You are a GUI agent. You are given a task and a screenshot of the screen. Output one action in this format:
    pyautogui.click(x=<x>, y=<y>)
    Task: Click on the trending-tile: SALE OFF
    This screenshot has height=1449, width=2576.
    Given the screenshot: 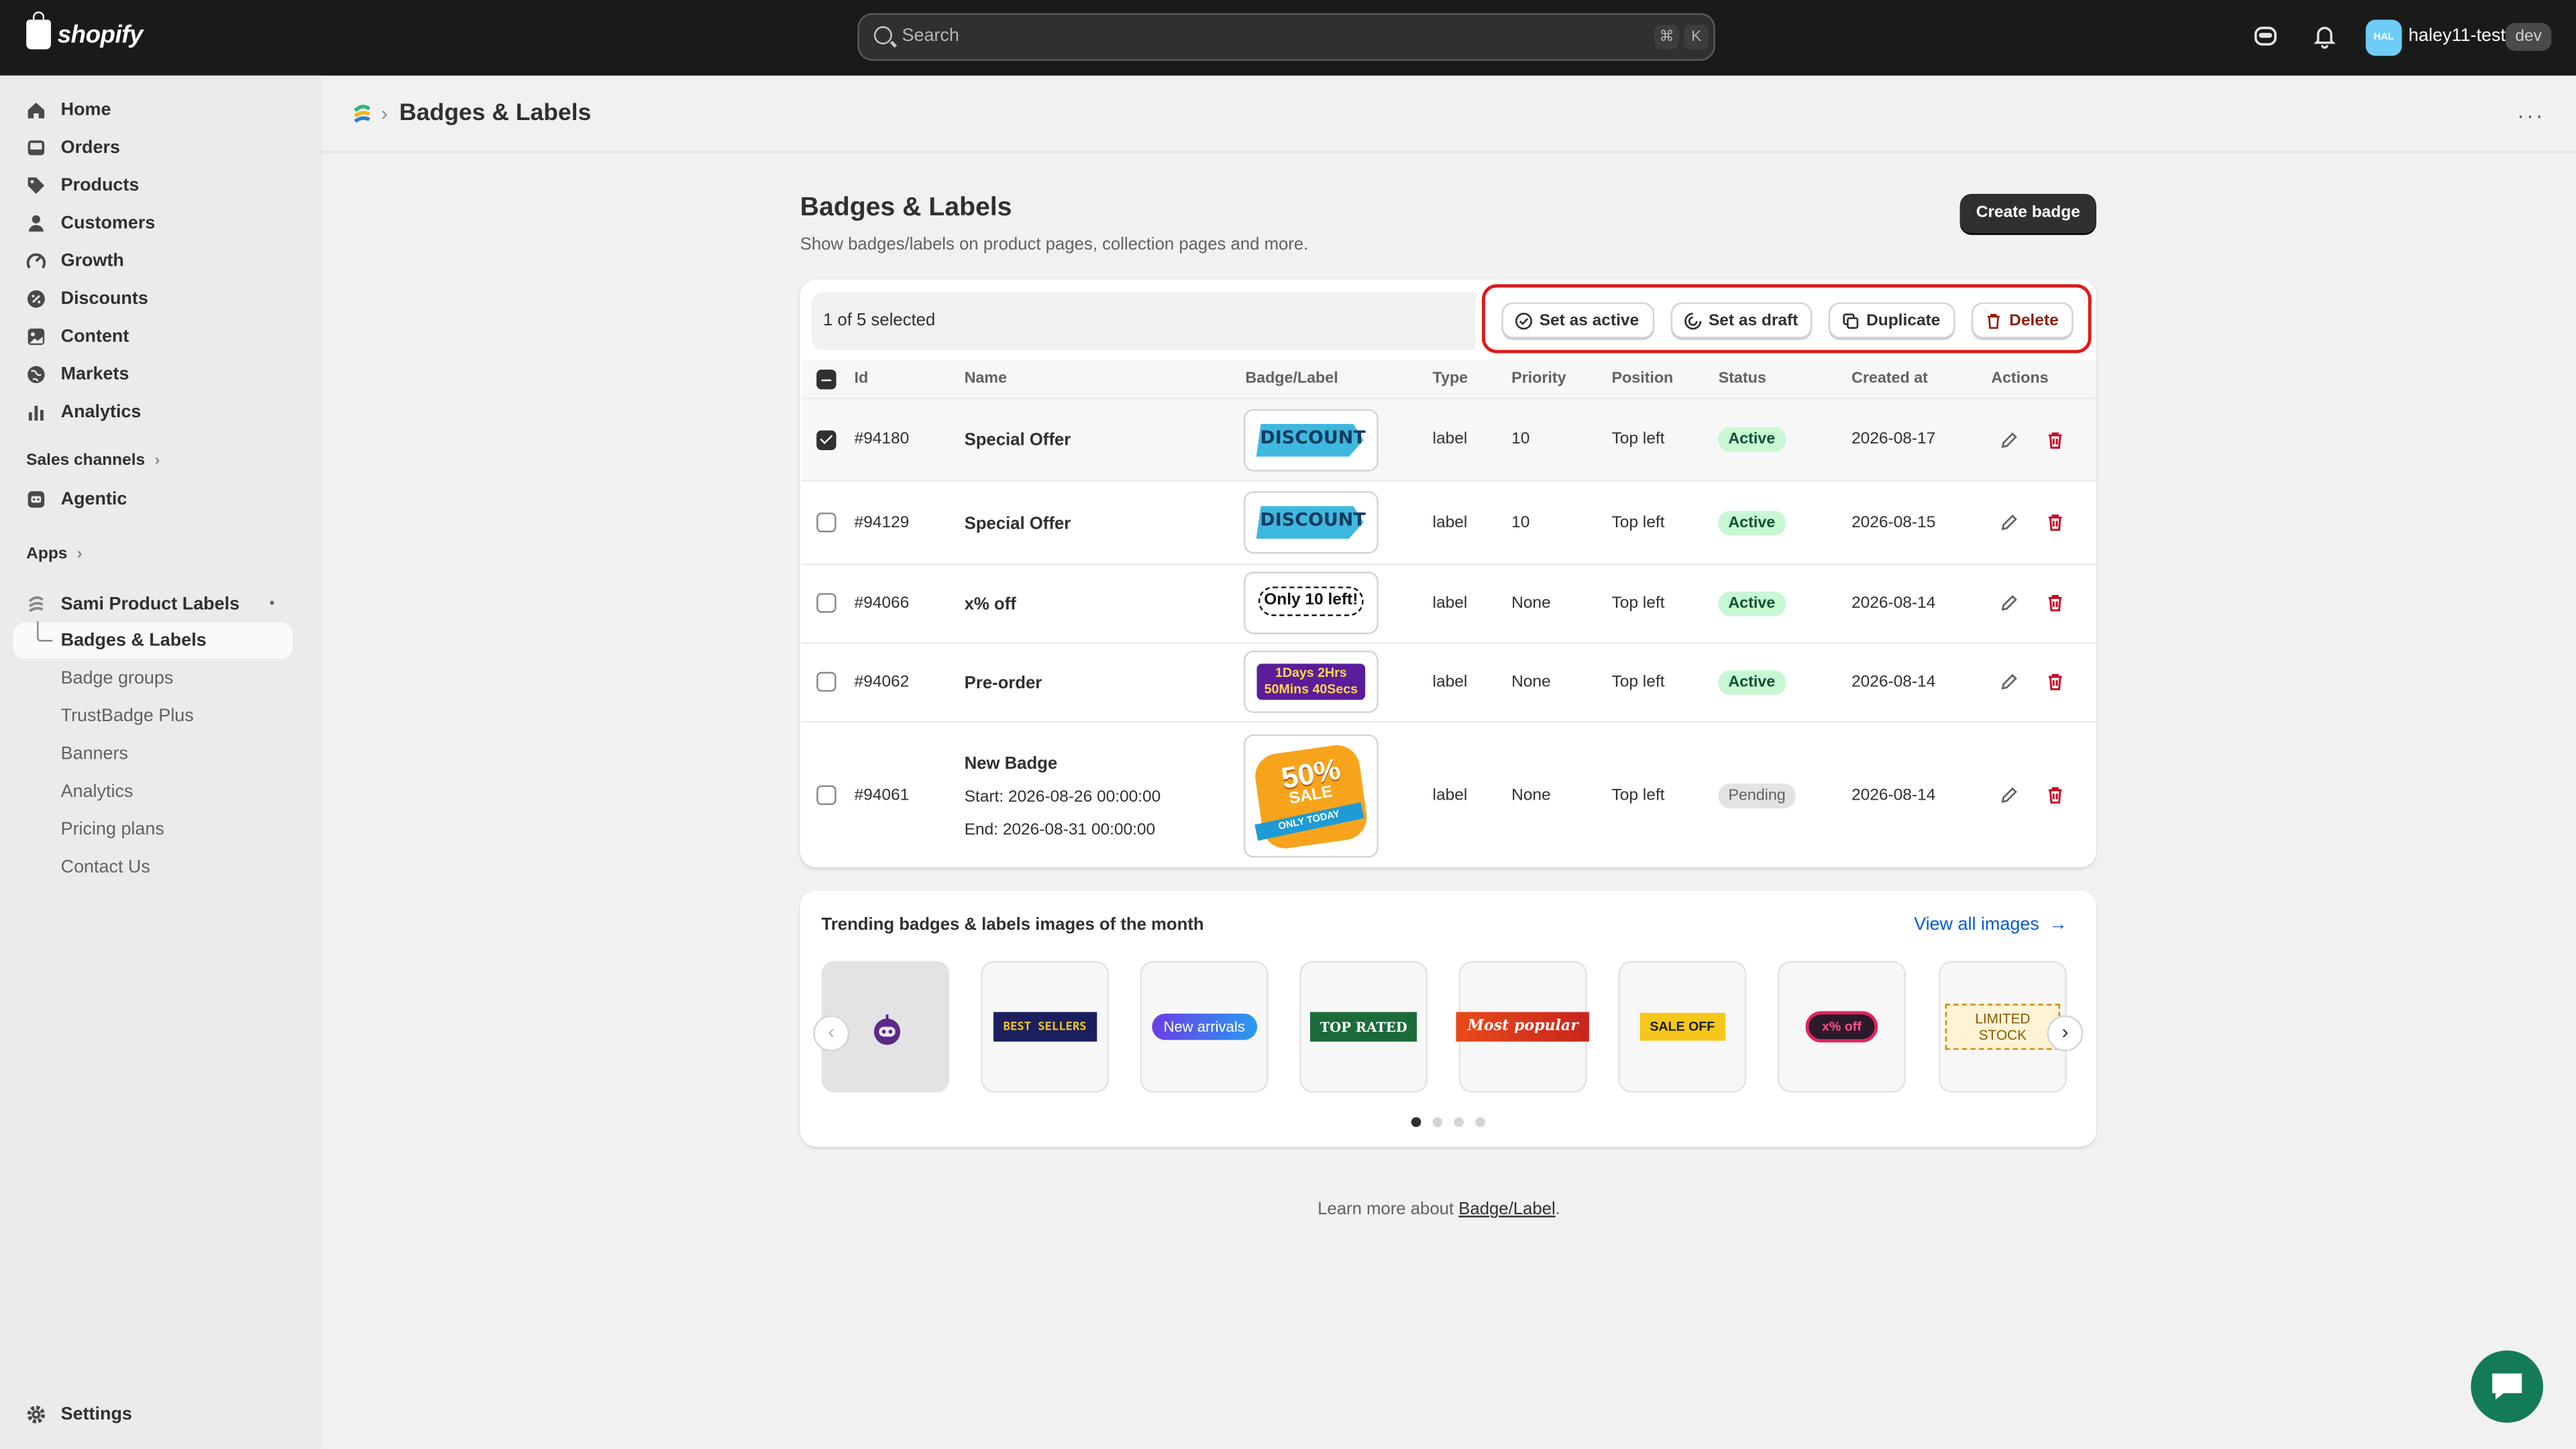 What is the action you would take?
    pyautogui.click(x=1682, y=1027)
    